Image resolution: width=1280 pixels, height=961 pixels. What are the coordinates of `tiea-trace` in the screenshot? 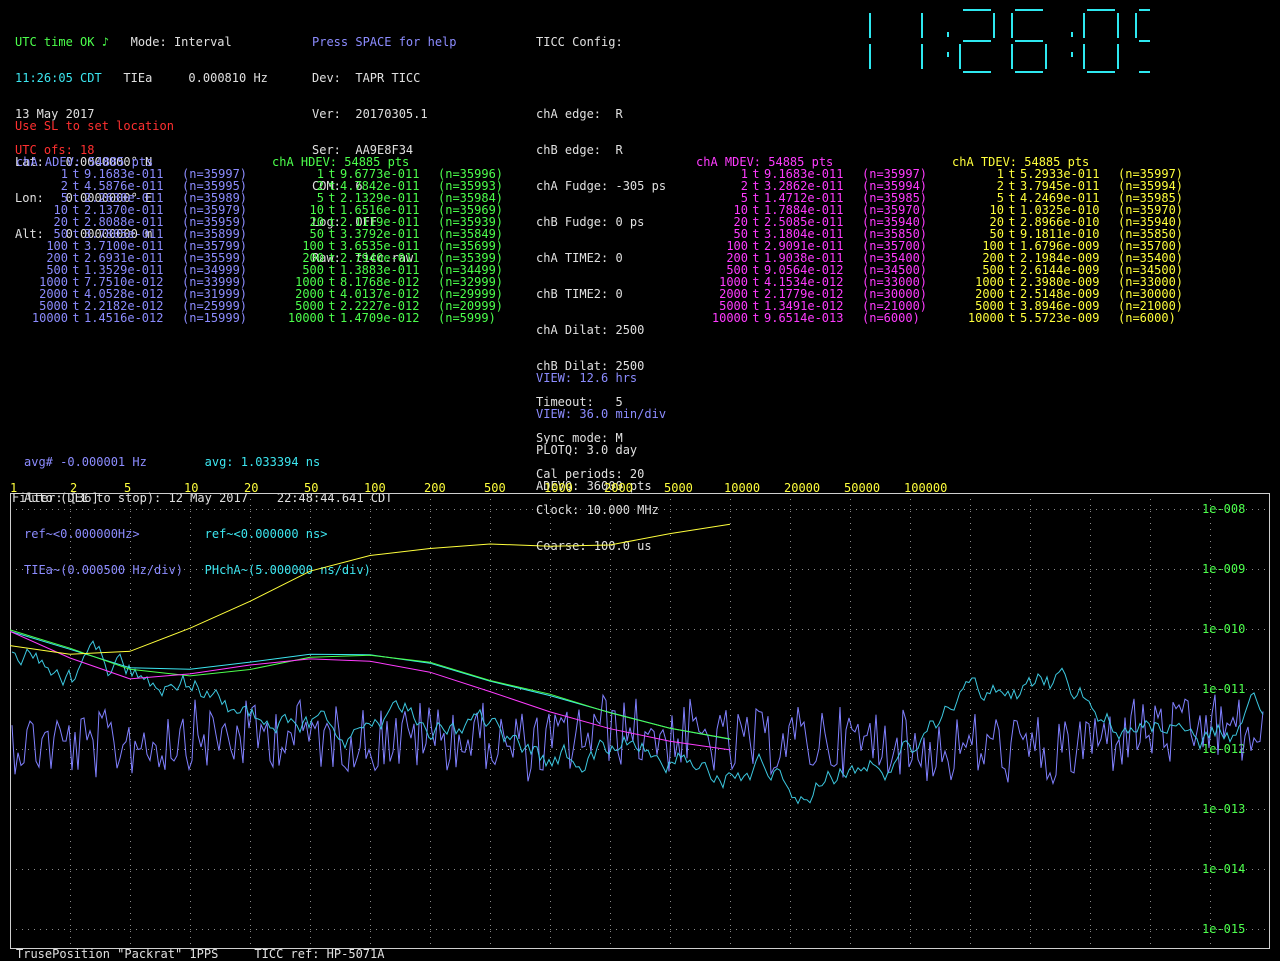 It's located at (637, 739).